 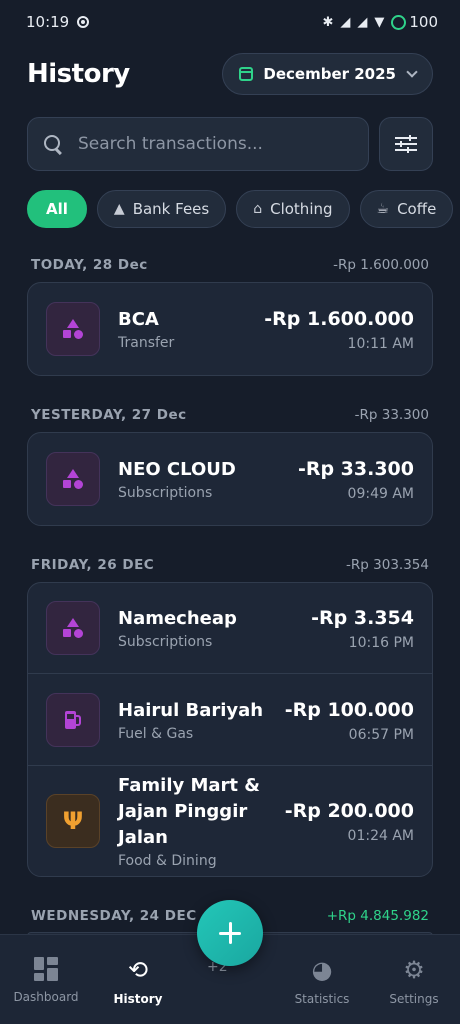 I want to click on group-header: FRIDAY, 26 DEC -Rp 303.354, so click(x=230, y=565).